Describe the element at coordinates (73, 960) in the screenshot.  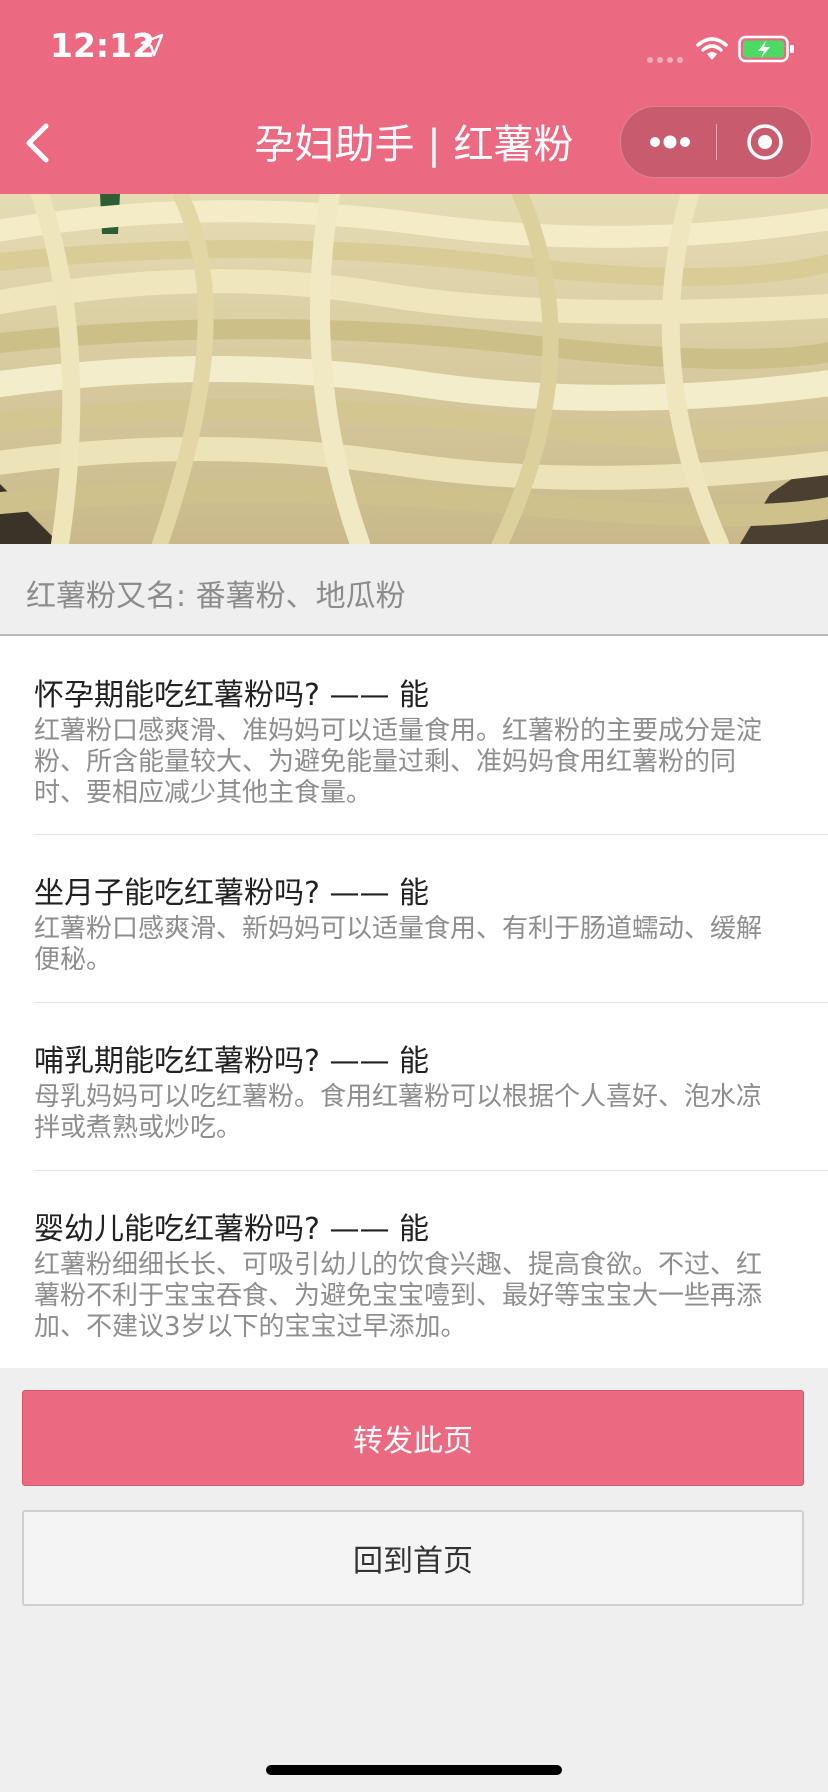
I see `answer-line: 便秘。` at that location.